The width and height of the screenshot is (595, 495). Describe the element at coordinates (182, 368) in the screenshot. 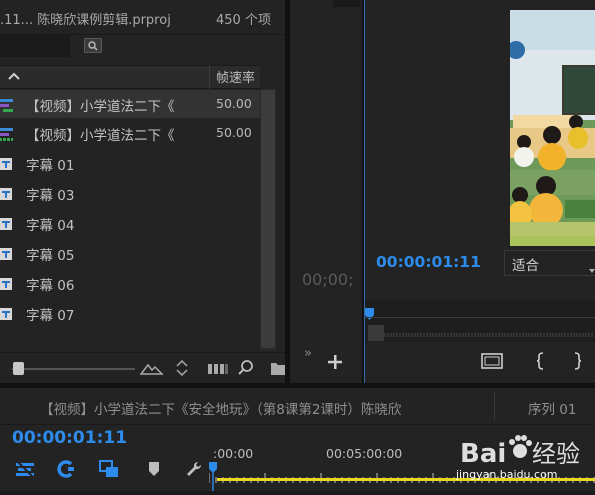

I see `sort-icons-icon` at that location.